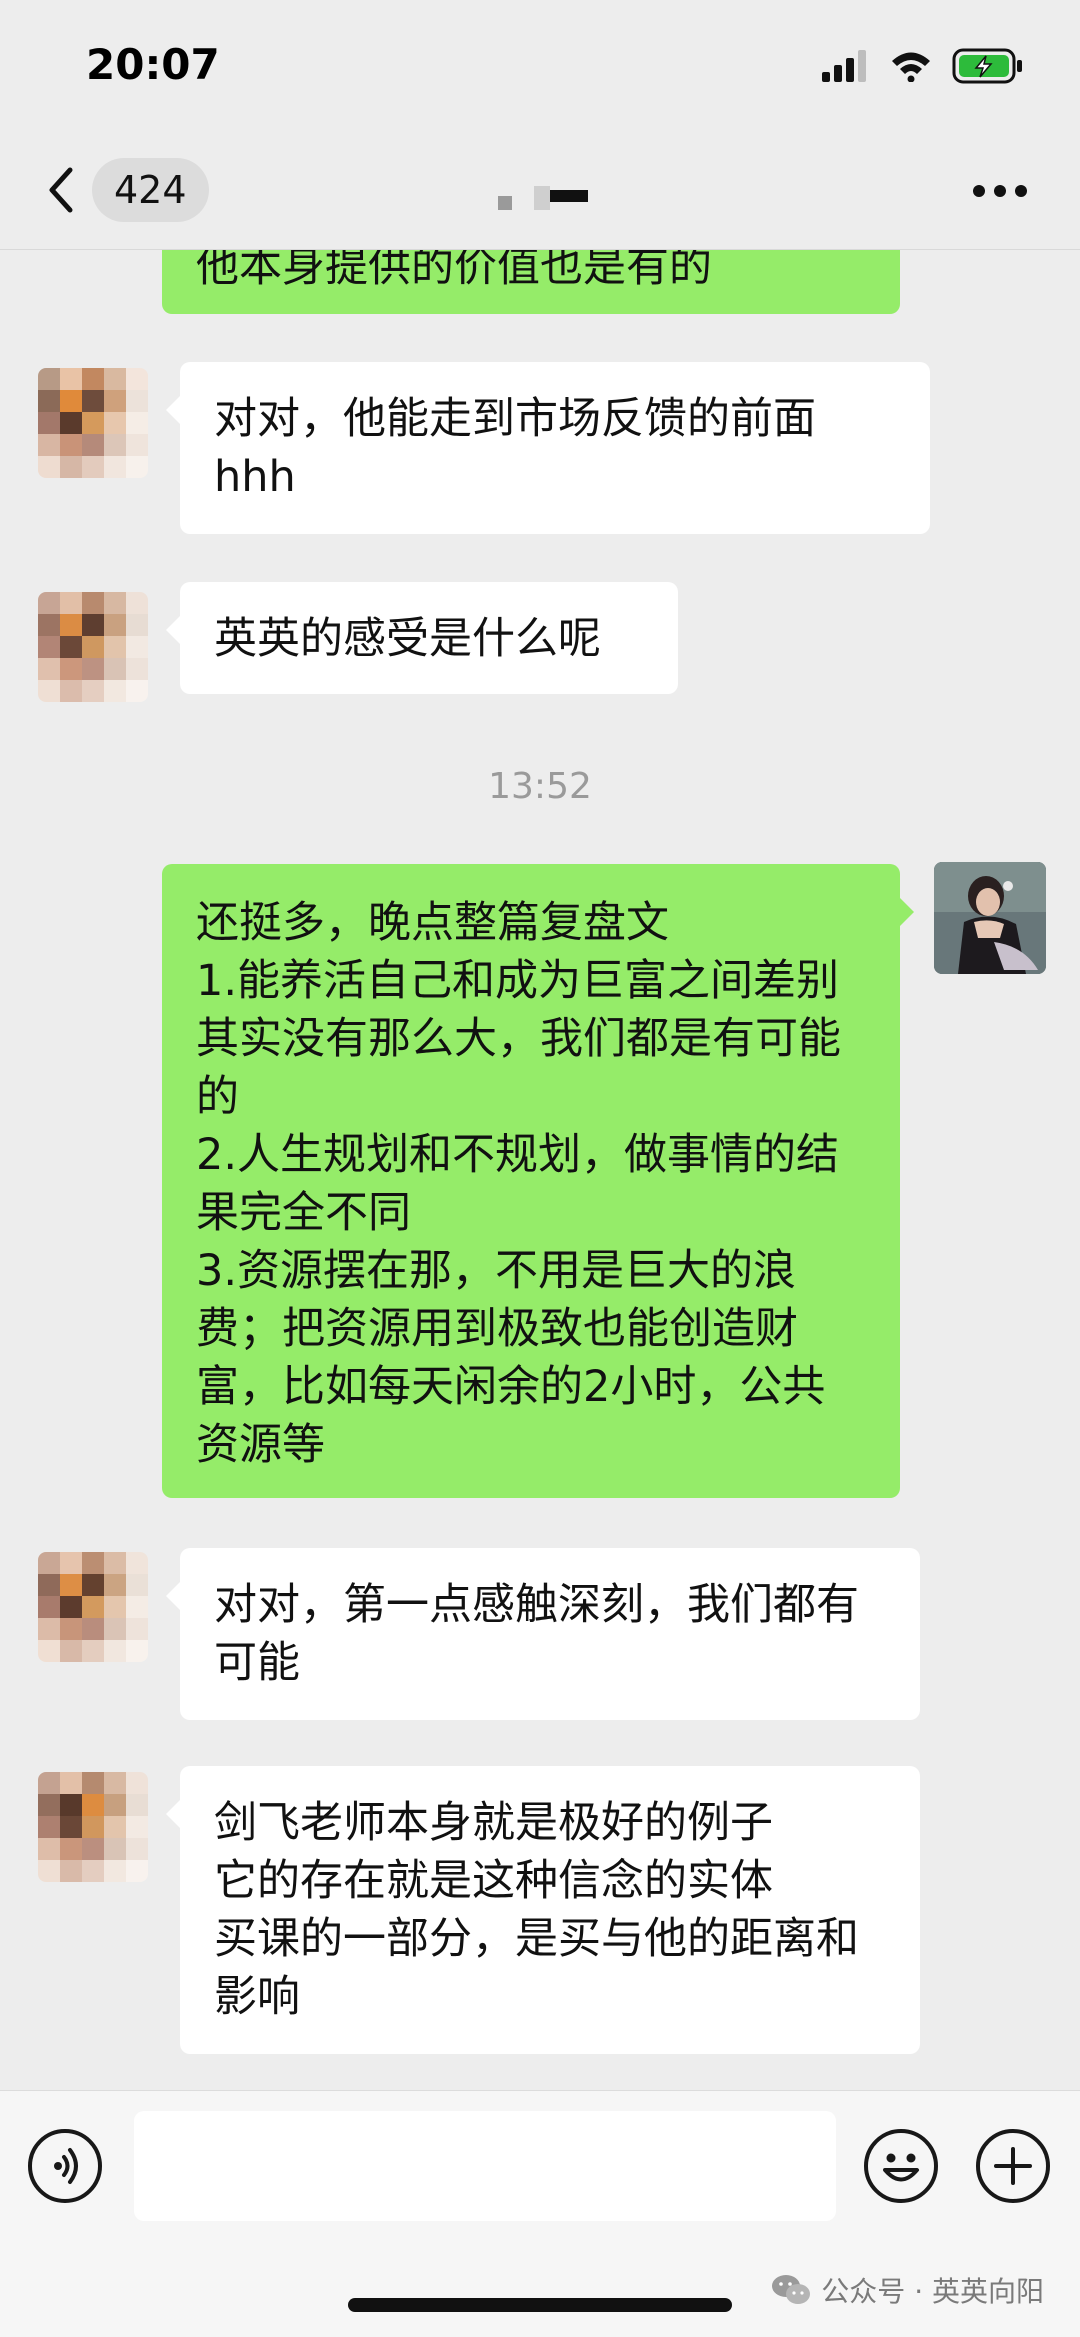 Image resolution: width=1080 pixels, height=2337 pixels. Describe the element at coordinates (987, 66) in the screenshot. I see `battery-icon` at that location.